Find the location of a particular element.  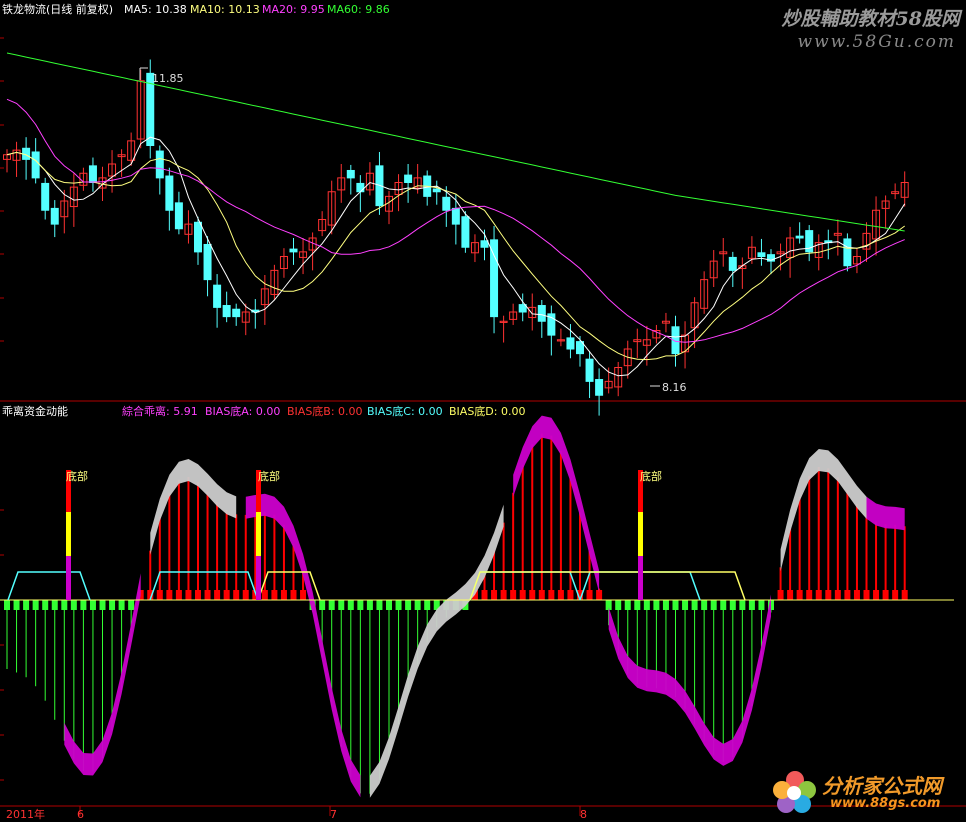

high-price-marker: 11.85 is located at coordinates (168, 78).